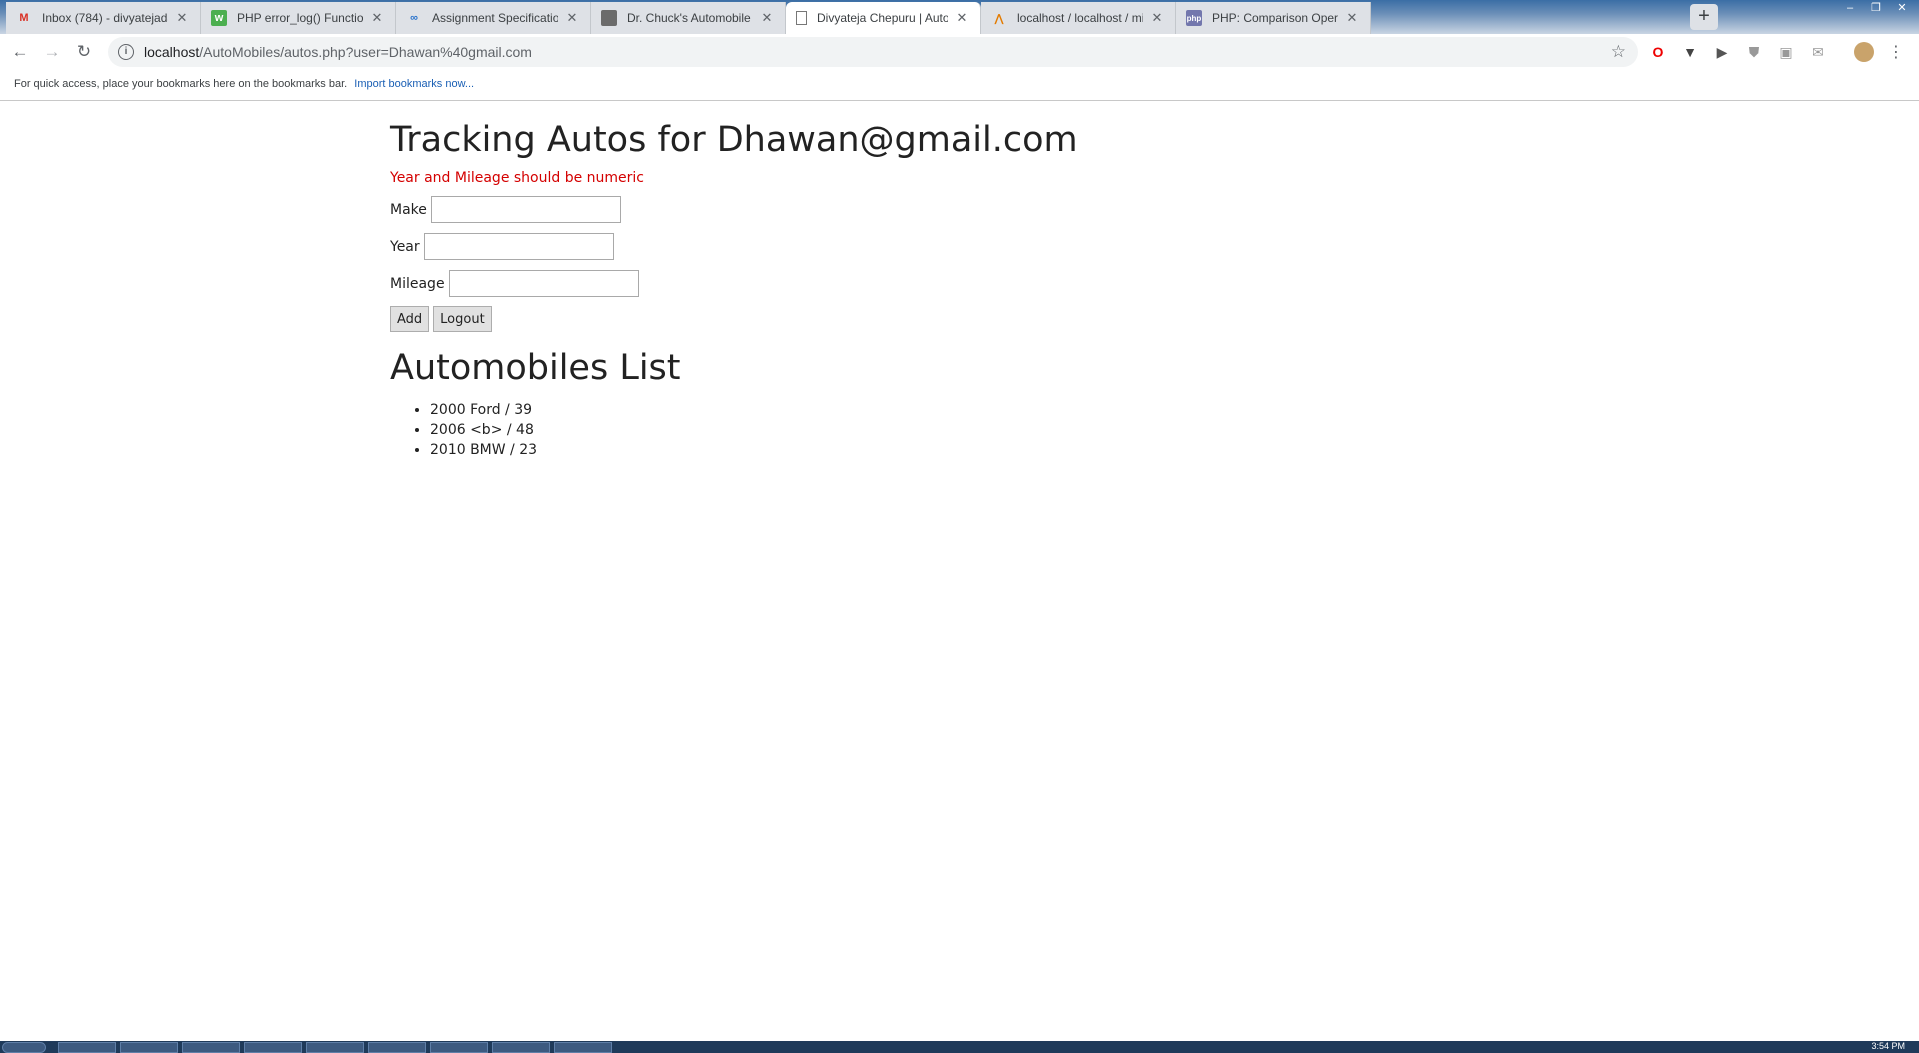 Image resolution: width=1919 pixels, height=1053 pixels. Describe the element at coordinates (126, 52) in the screenshot. I see `info-icon: i` at that location.